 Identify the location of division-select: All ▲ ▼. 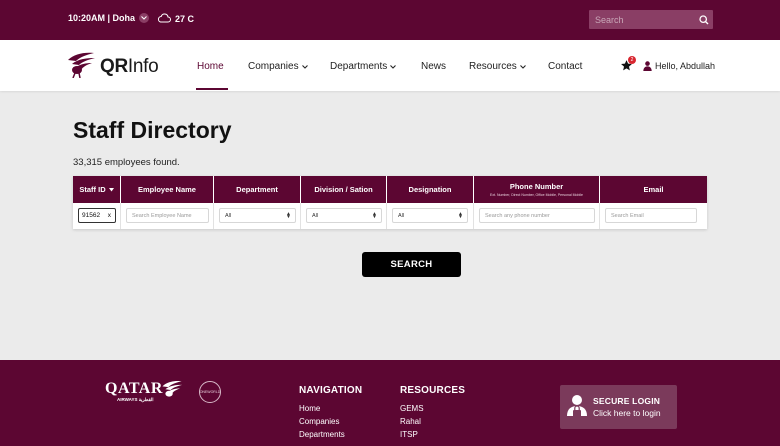
(344, 215).